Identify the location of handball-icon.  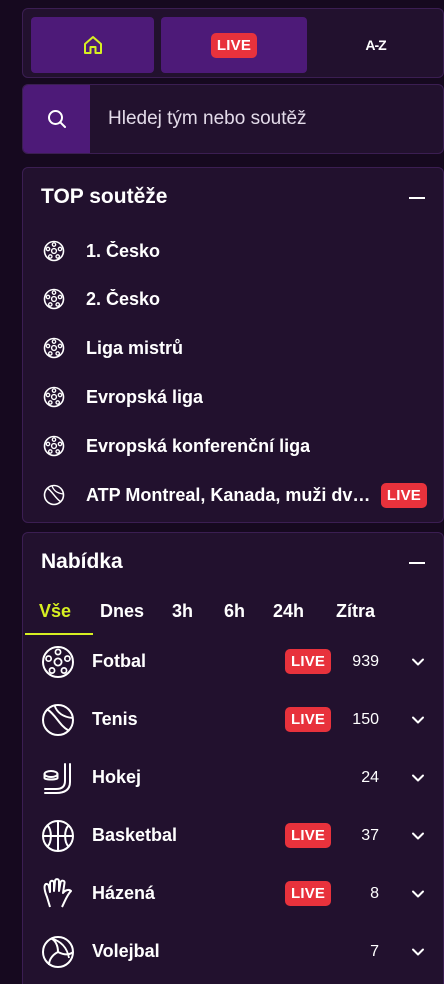
(57, 893).